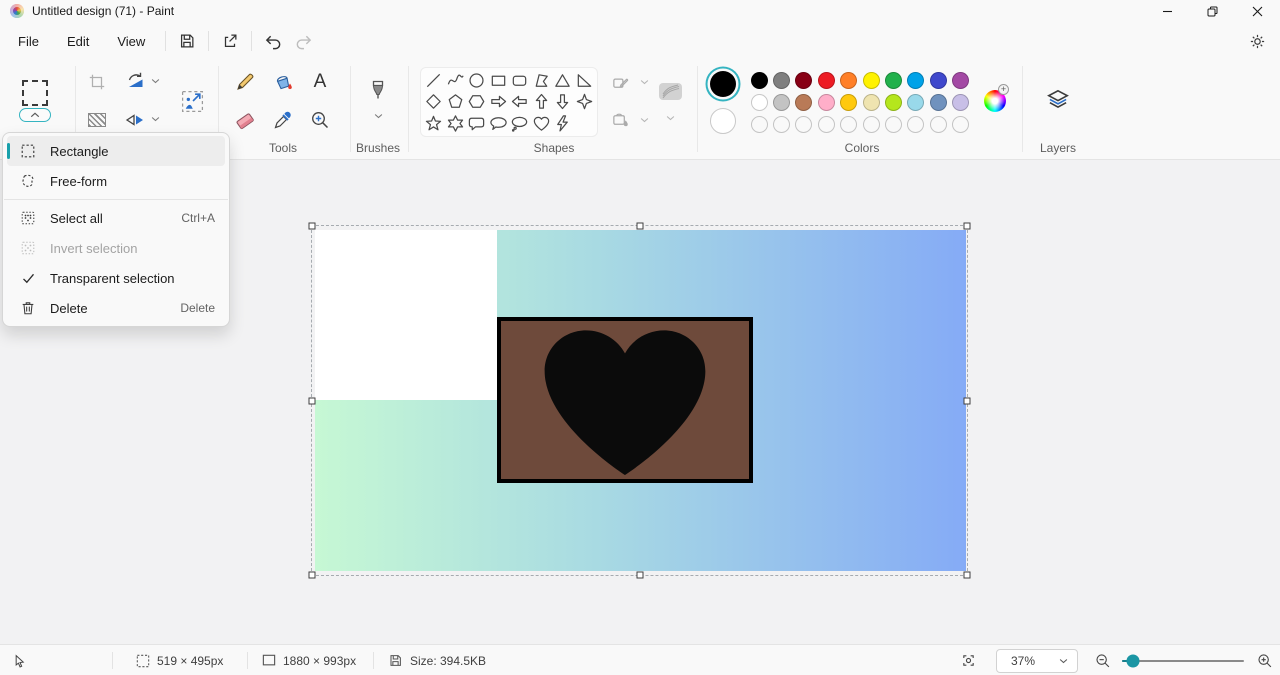  What do you see at coordinates (320, 82) in the screenshot?
I see `text-tool-button: A` at bounding box center [320, 82].